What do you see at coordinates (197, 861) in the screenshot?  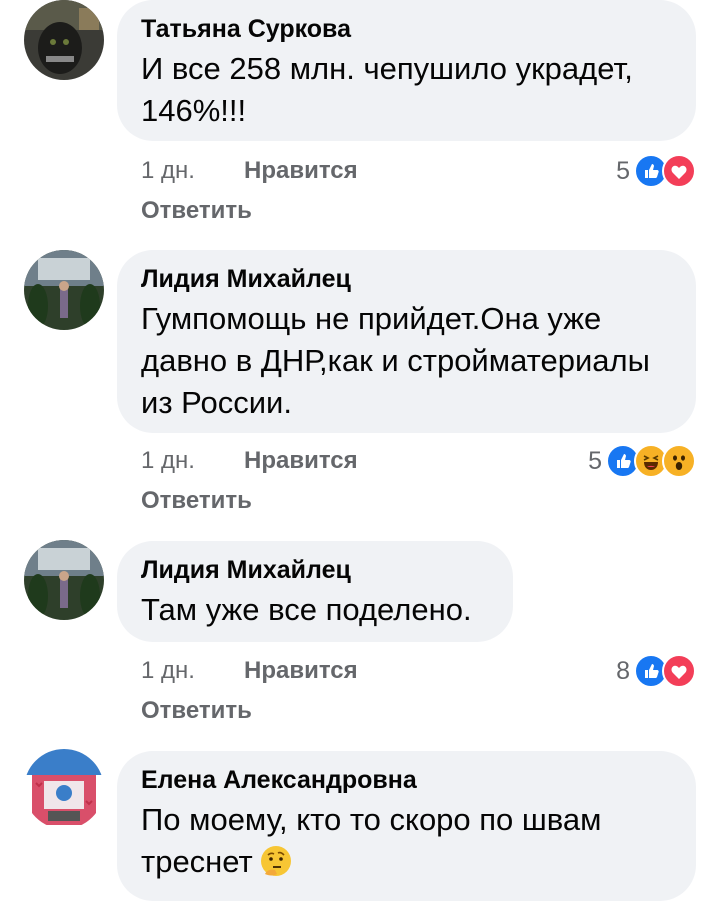 I see `comment-text-line: треснет` at bounding box center [197, 861].